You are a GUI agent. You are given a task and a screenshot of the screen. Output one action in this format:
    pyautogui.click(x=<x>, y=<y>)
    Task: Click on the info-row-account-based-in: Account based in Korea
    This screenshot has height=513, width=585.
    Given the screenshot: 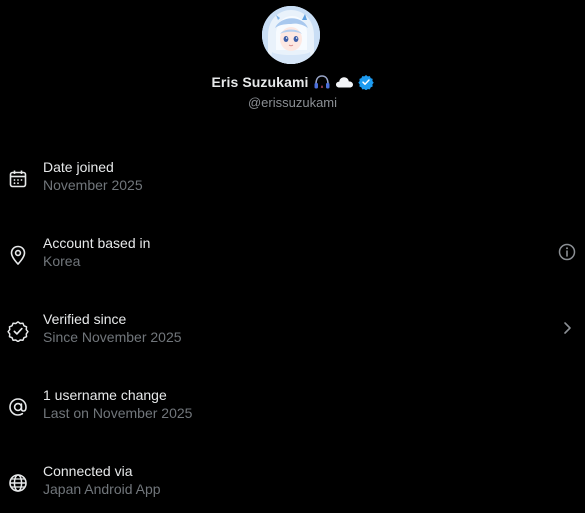 What is the action you would take?
    pyautogui.click(x=292, y=260)
    